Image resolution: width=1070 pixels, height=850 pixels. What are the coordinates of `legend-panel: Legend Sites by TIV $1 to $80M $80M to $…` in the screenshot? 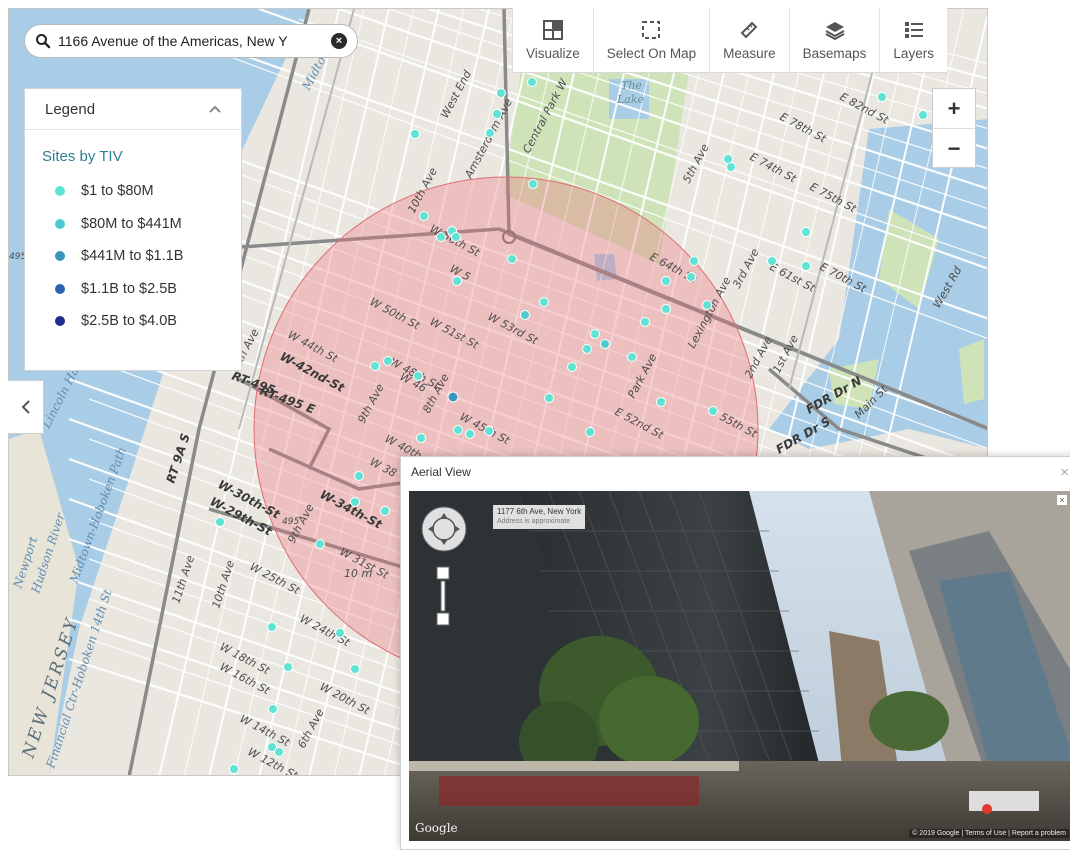 It's located at (133, 229).